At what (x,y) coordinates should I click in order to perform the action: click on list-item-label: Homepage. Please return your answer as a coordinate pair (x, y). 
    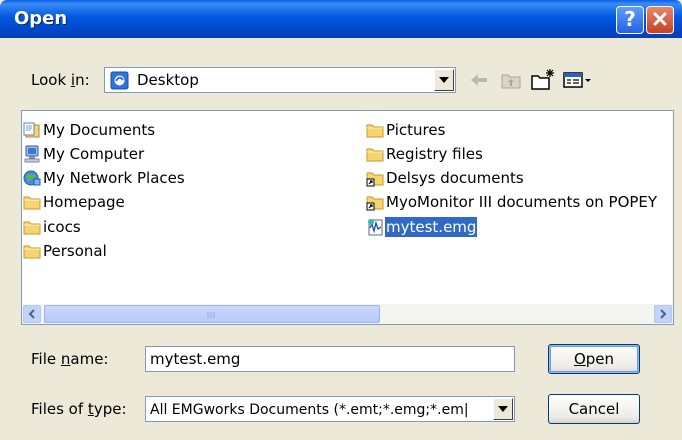
    Looking at the image, I should click on (84, 202).